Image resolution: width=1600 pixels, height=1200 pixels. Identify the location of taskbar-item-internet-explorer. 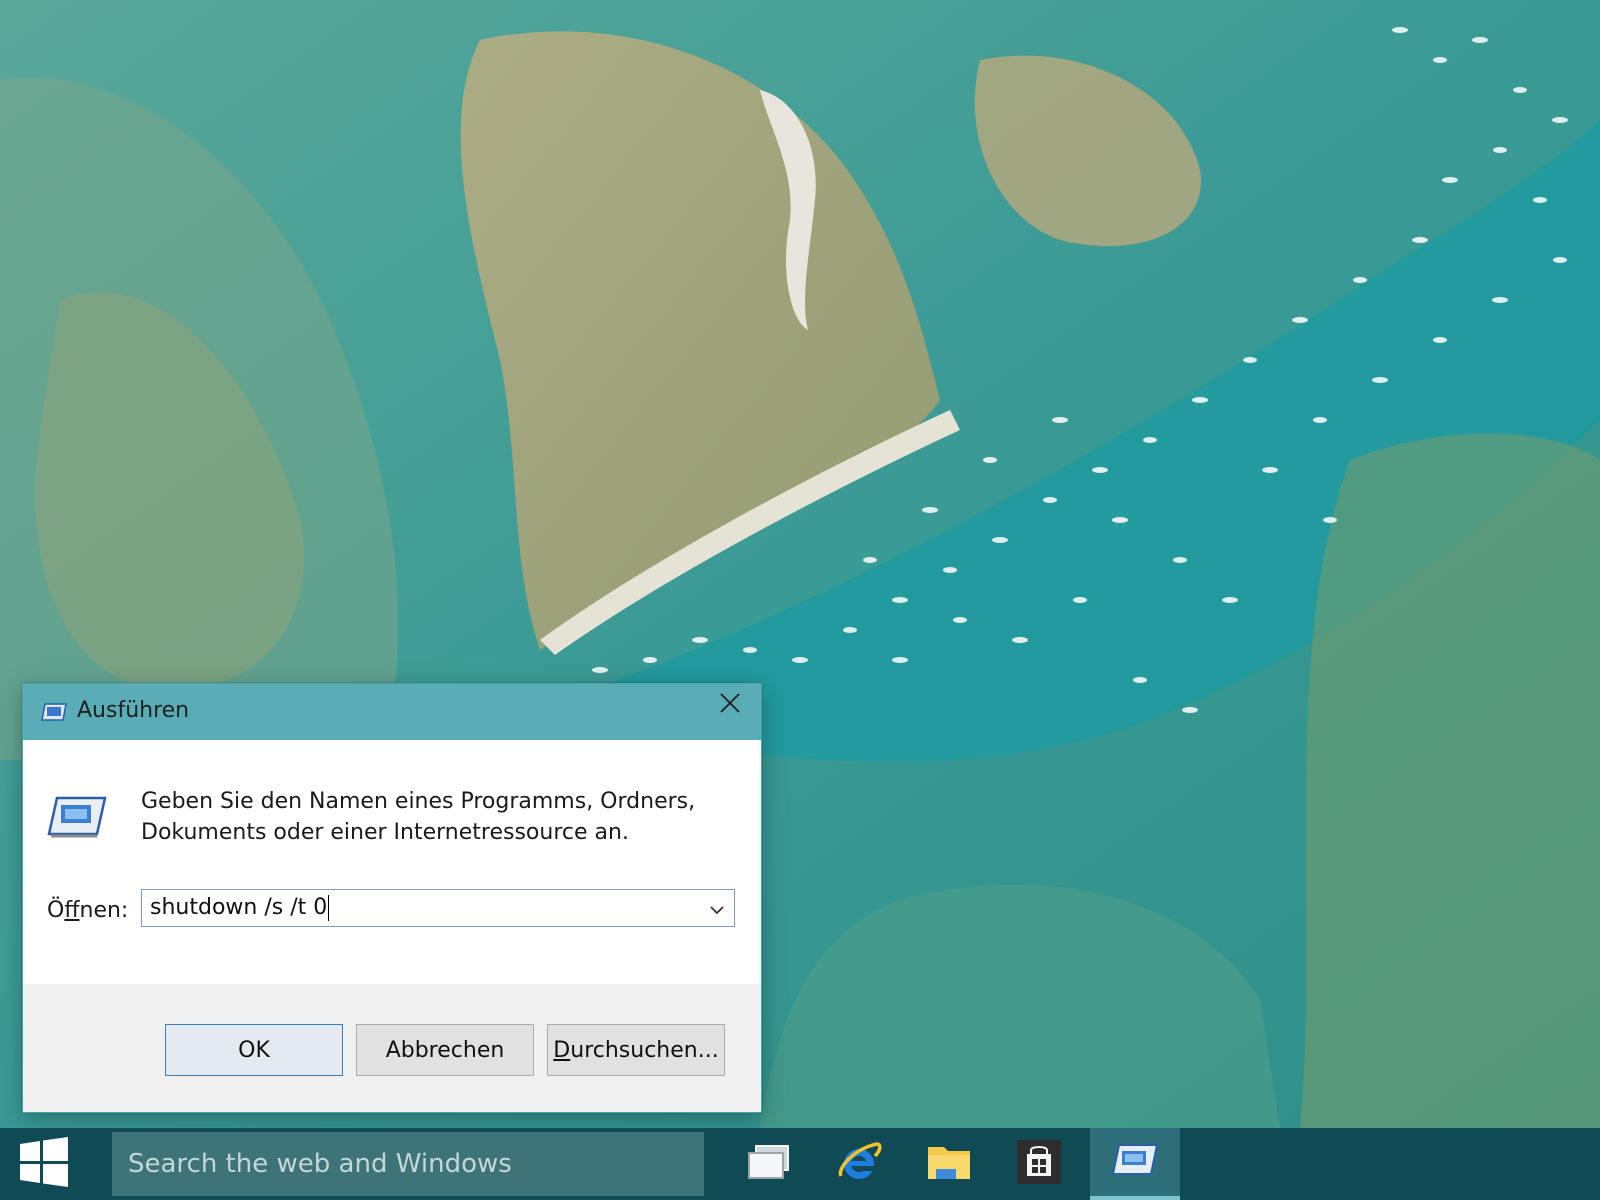
(859, 1164).